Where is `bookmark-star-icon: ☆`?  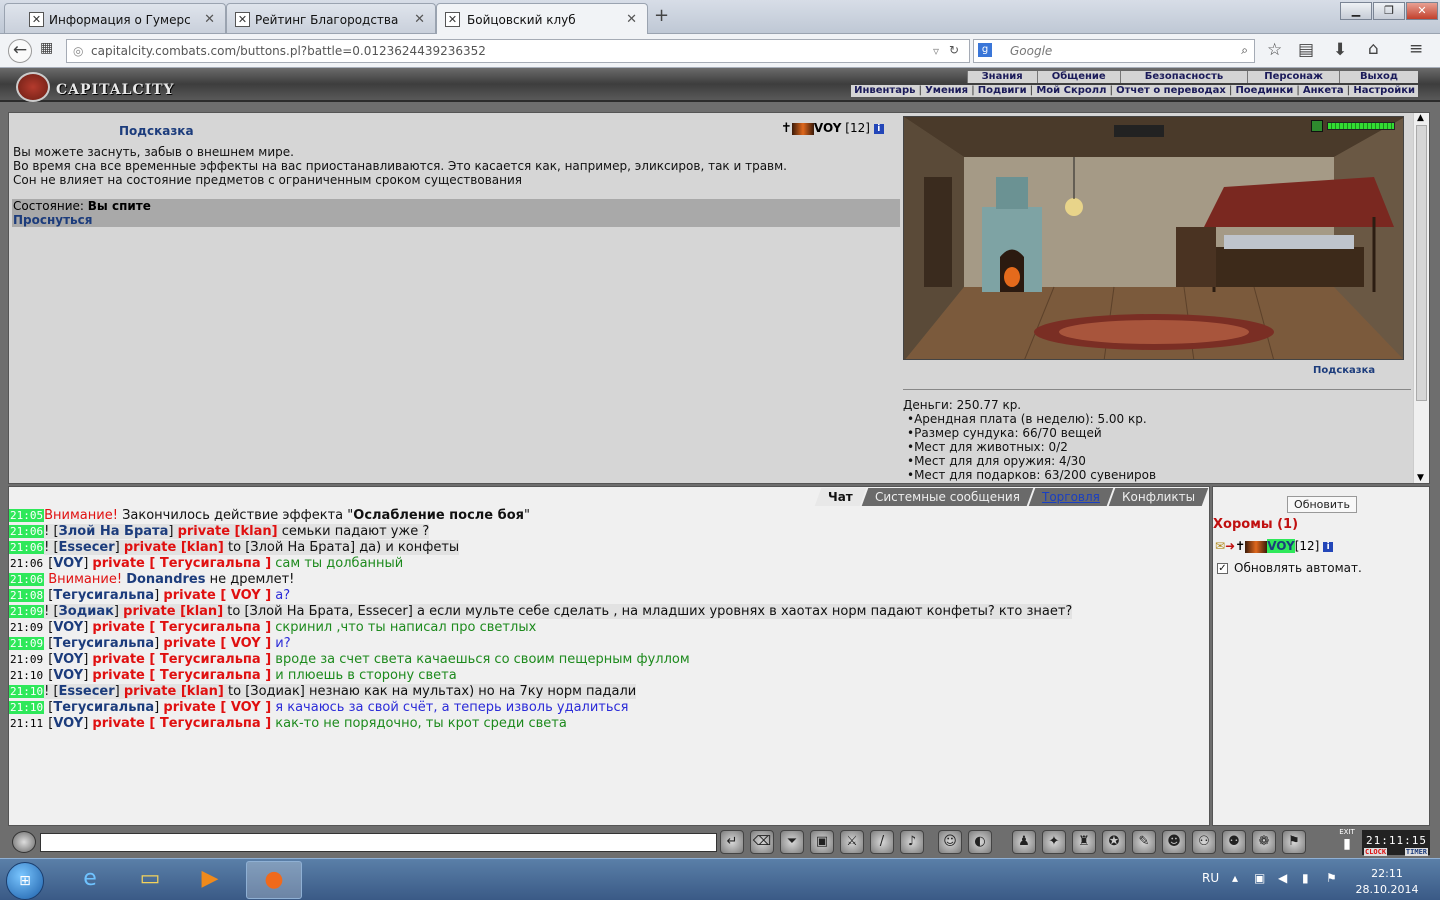 bookmark-star-icon: ☆ is located at coordinates (1274, 50).